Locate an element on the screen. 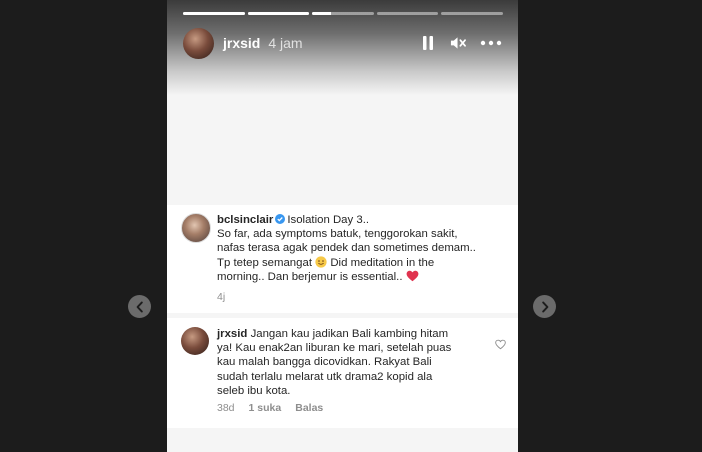  chevron-right-icon is located at coordinates (544, 306).